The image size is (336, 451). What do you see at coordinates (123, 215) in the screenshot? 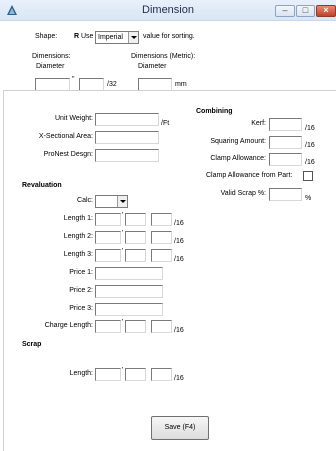
I see `length1-tick: '` at bounding box center [123, 215].